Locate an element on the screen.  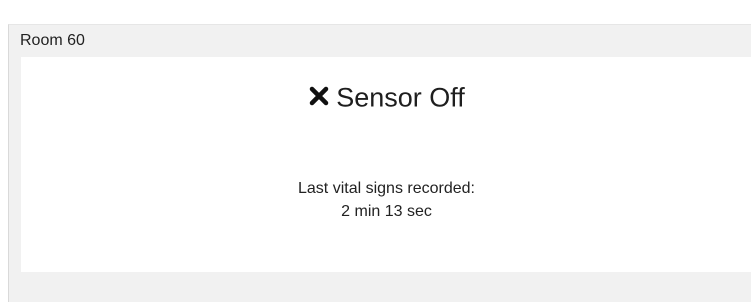
room-title: Room 60 is located at coordinates (52, 40).